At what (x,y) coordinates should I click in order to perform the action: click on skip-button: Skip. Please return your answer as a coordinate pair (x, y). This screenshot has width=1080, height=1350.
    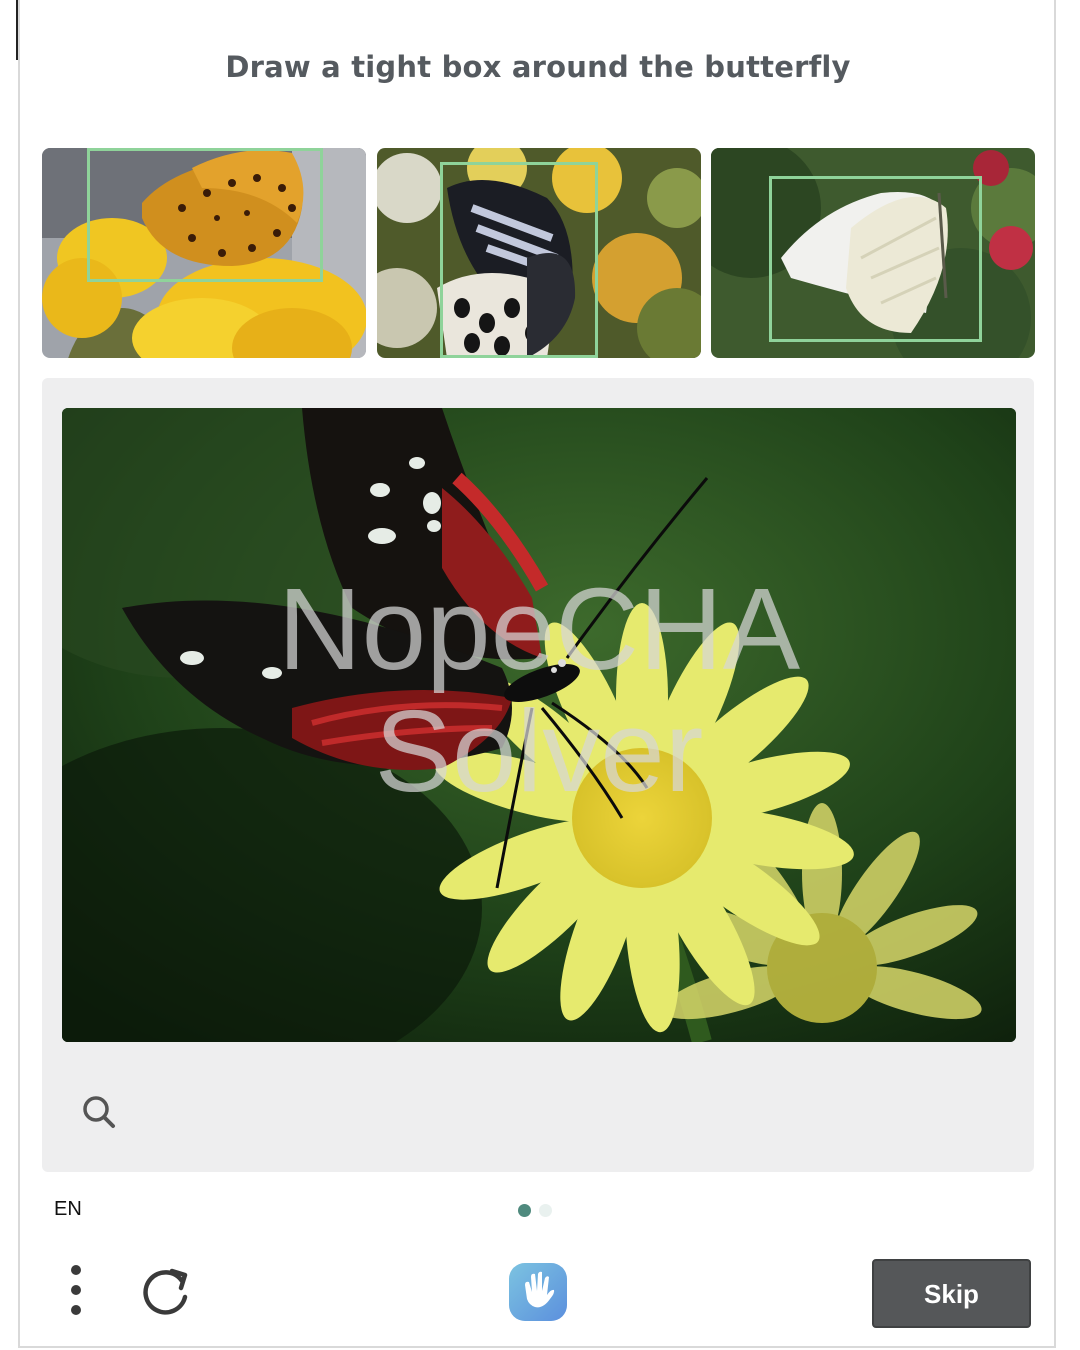
    Looking at the image, I should click on (951, 1293).